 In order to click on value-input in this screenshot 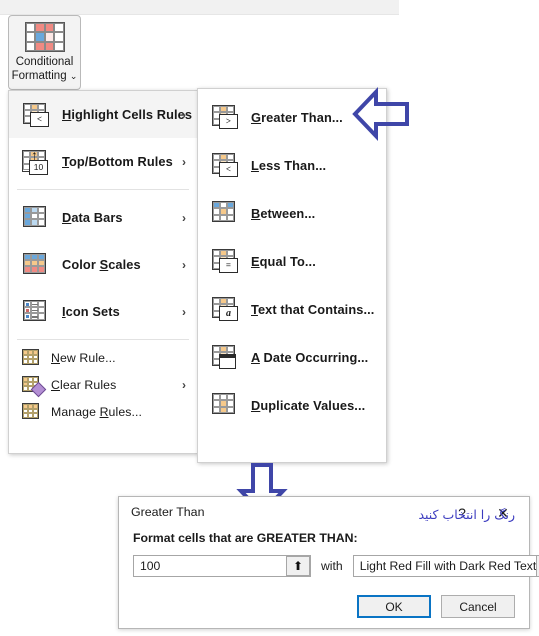, I will do `click(210, 566)`.